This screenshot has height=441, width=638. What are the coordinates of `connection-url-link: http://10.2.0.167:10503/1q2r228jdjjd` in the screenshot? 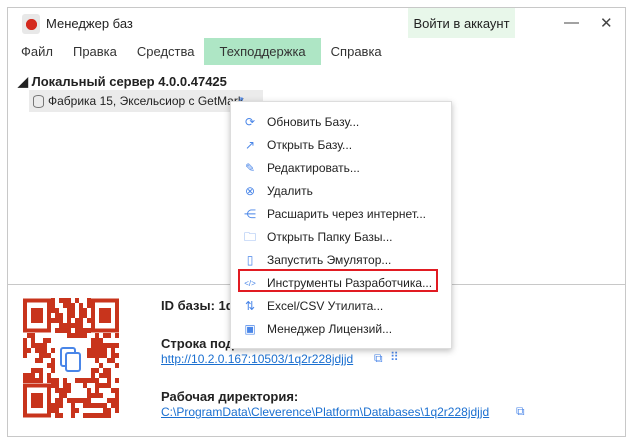 It's located at (257, 359).